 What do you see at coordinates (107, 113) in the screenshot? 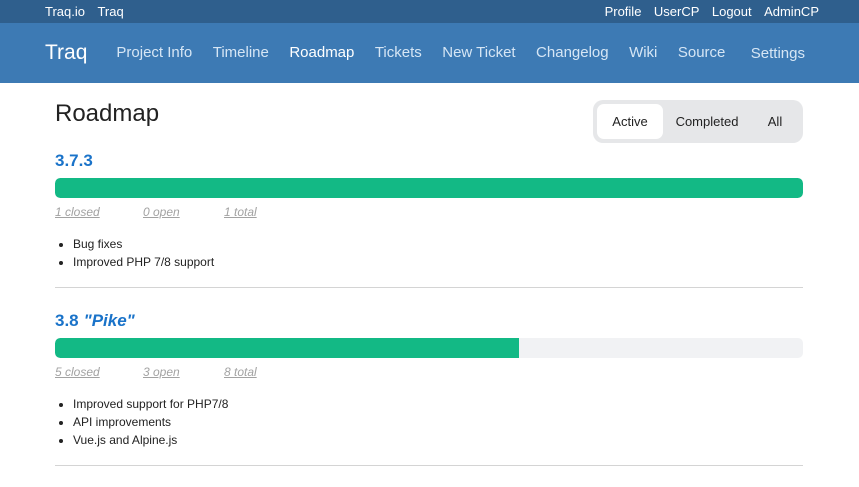
I see `page-title: Roadmap` at bounding box center [107, 113].